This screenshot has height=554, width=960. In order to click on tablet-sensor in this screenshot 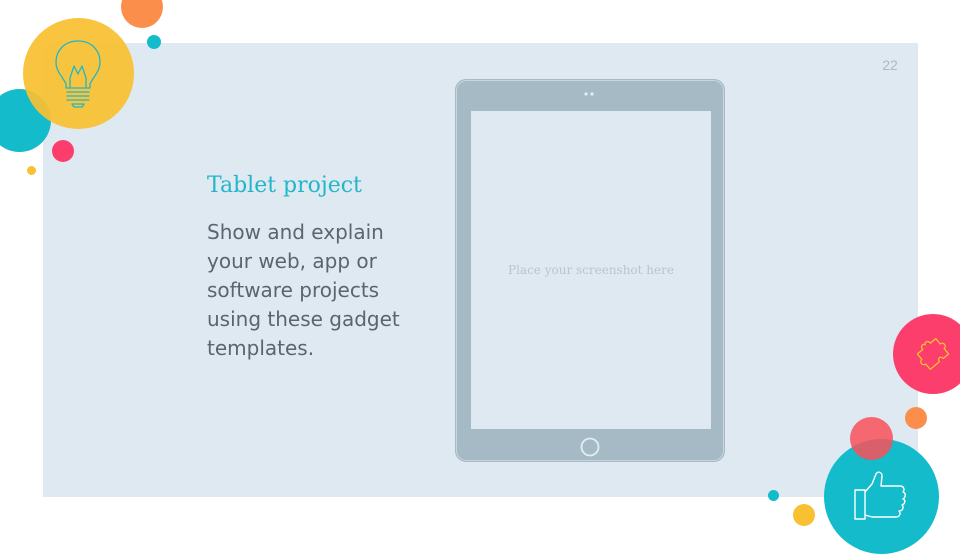, I will do `click(592, 94)`.